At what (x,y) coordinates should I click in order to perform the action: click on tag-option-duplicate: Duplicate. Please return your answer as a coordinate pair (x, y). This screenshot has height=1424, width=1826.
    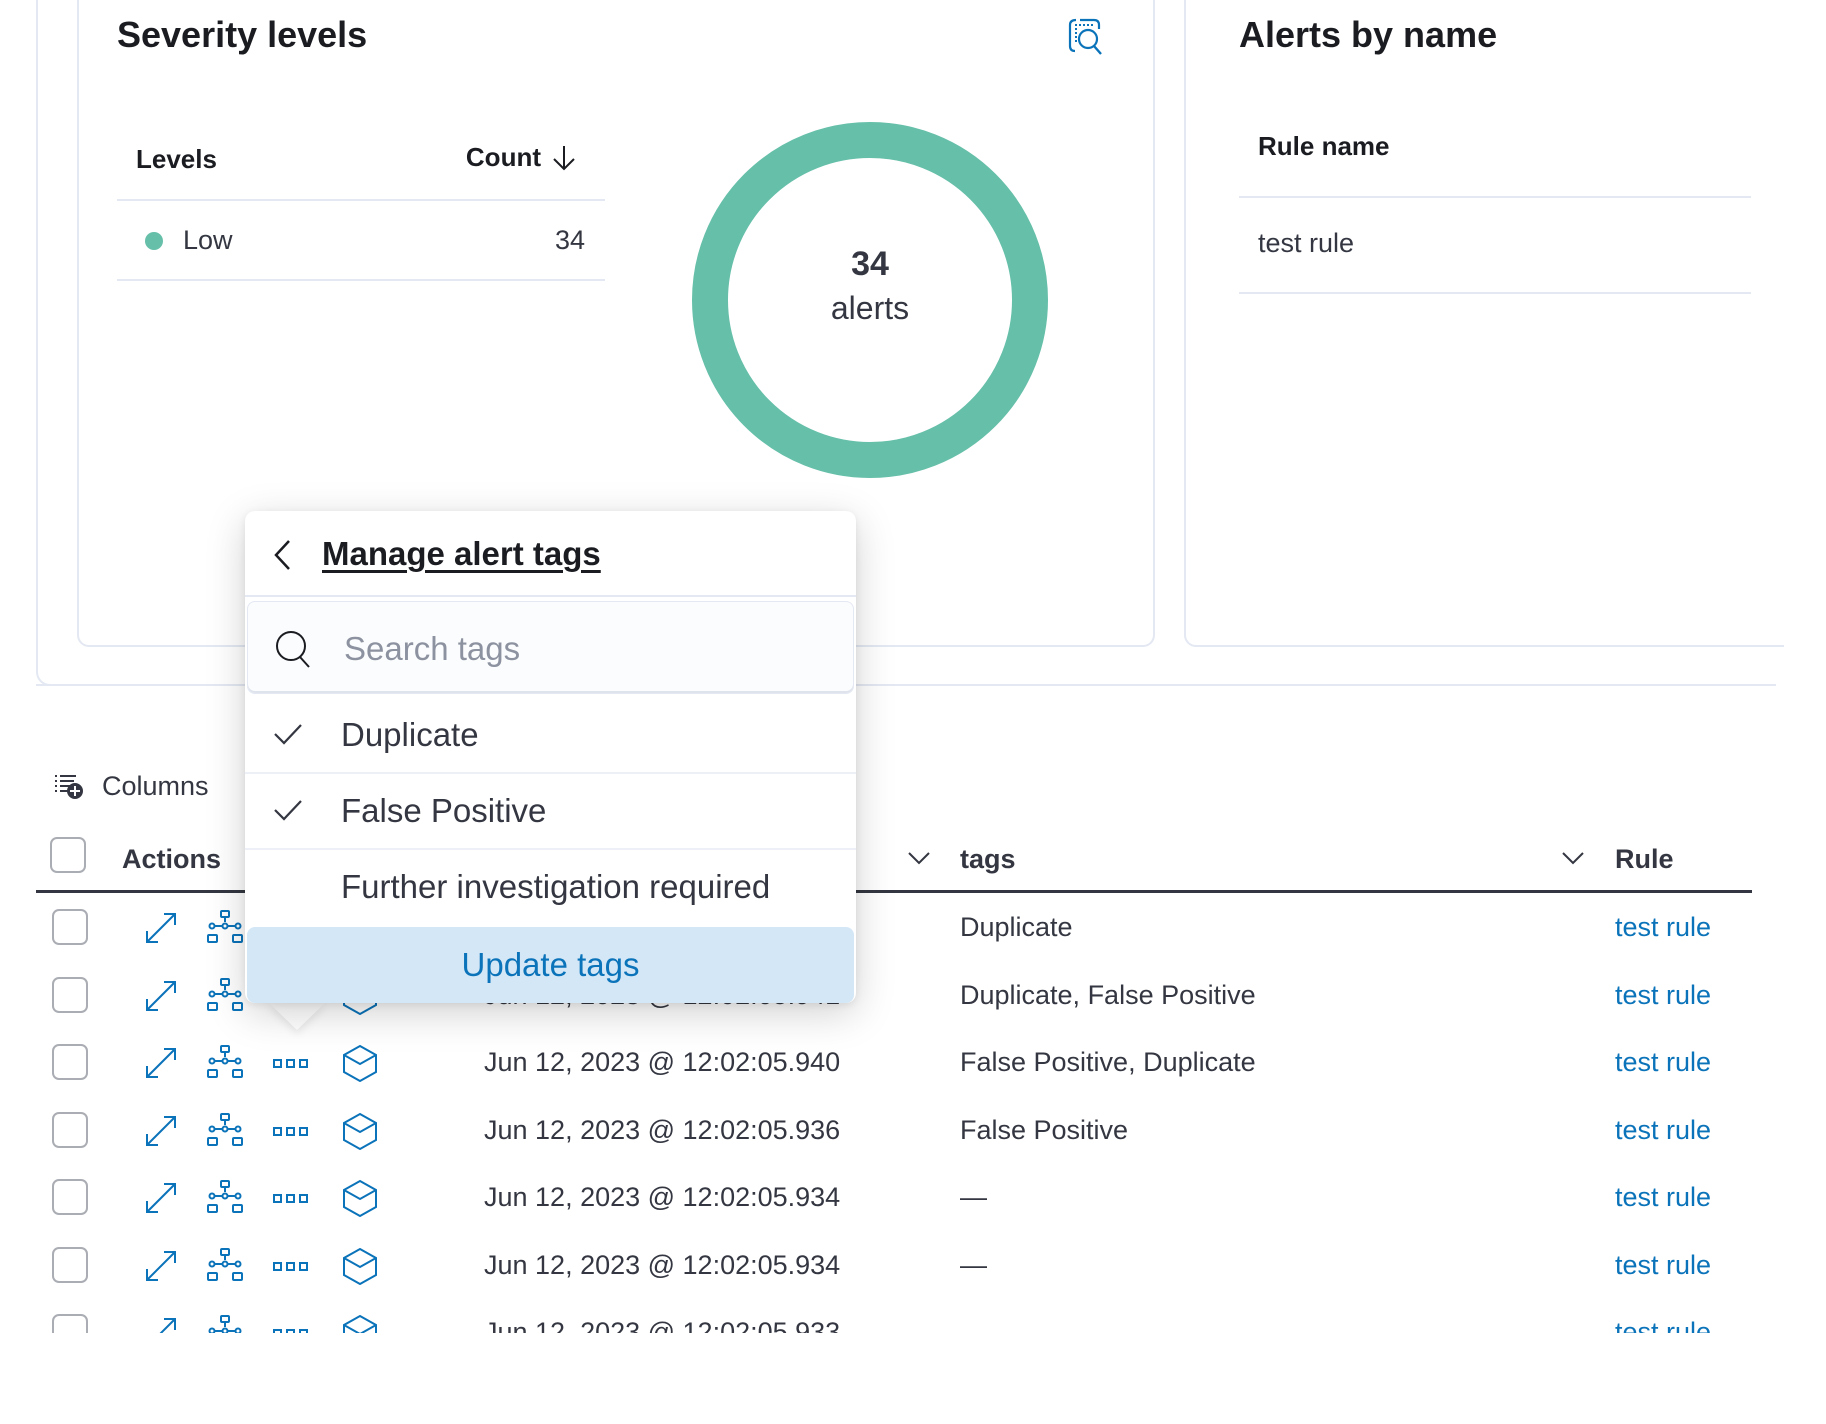
    Looking at the image, I should click on (550, 736).